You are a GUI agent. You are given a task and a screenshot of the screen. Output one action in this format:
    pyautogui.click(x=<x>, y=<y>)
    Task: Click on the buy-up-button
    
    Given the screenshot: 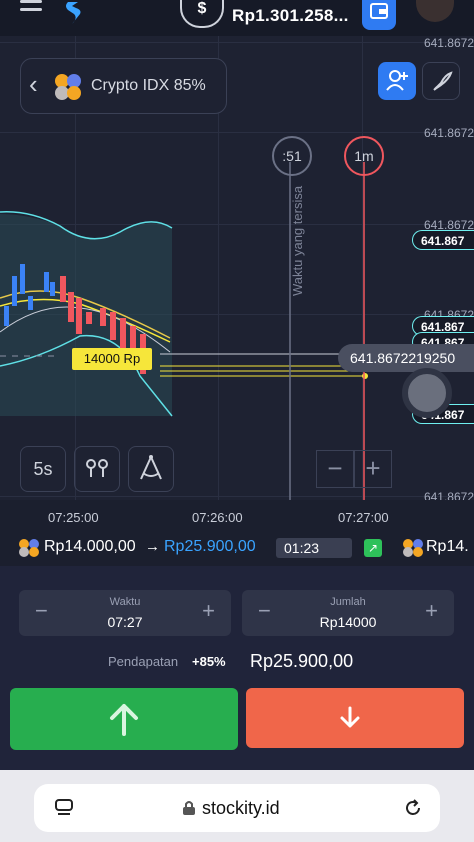 What is the action you would take?
    pyautogui.click(x=124, y=719)
    